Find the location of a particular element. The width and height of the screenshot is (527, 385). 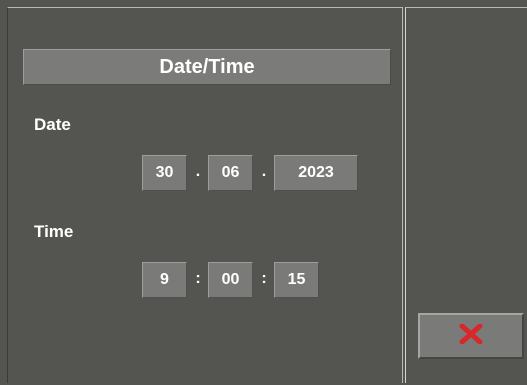

cancel-button is located at coordinates (471, 336).